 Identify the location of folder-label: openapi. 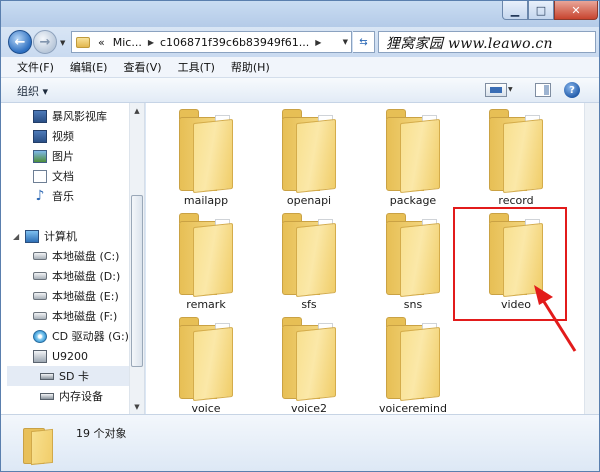
(309, 200).